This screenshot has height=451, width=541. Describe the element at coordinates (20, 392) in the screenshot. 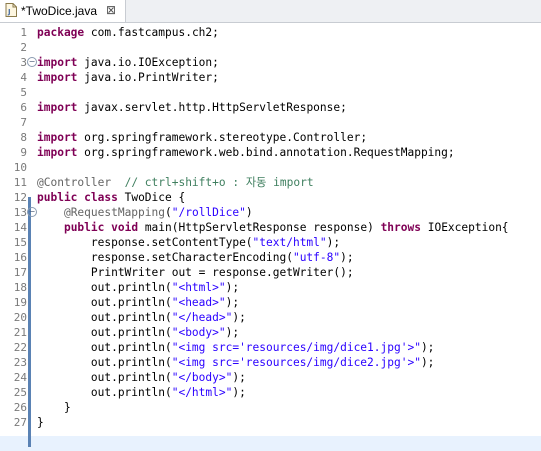

I see `line-number: 25` at that location.